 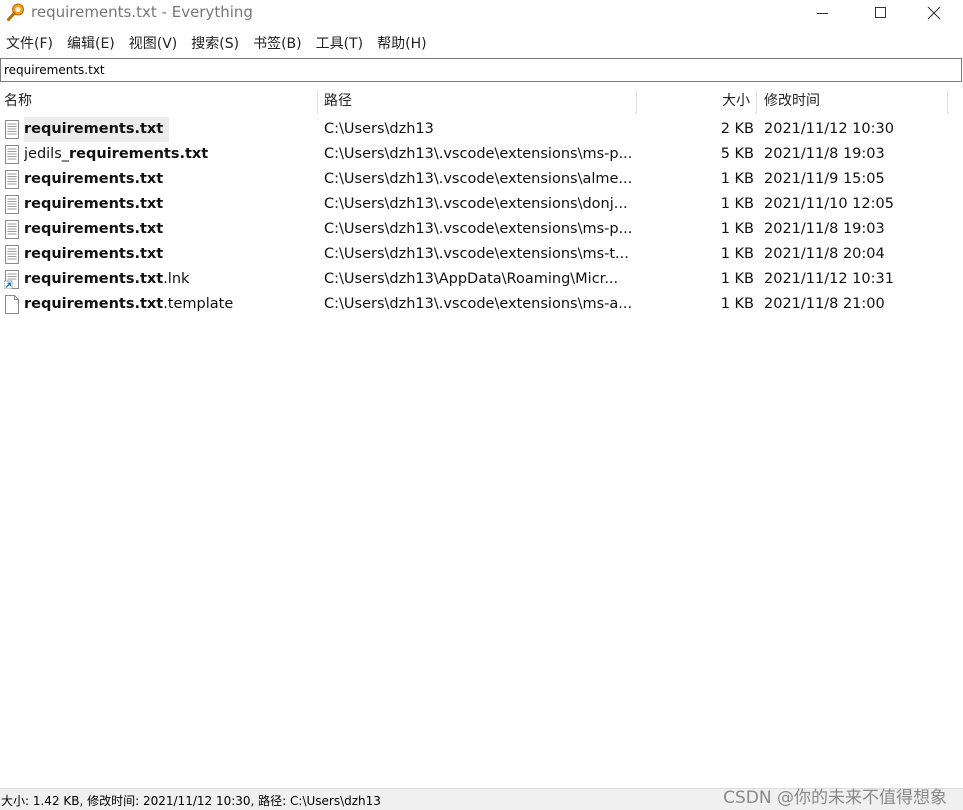 What do you see at coordinates (824, 254) in the screenshot?
I see `result-modified: 2021/11/8 20:04` at bounding box center [824, 254].